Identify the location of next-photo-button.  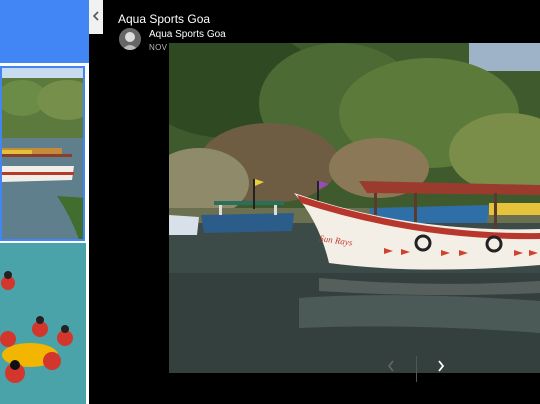
(441, 368).